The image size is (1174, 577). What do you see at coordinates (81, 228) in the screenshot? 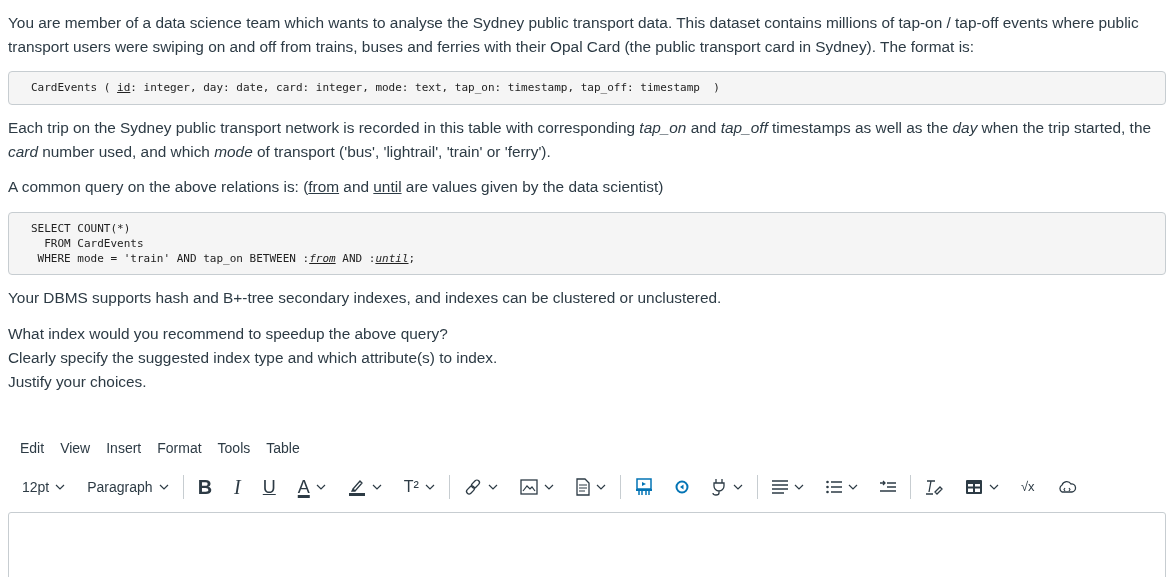
I see `code-line: SELECT COUNT(*)` at bounding box center [81, 228].